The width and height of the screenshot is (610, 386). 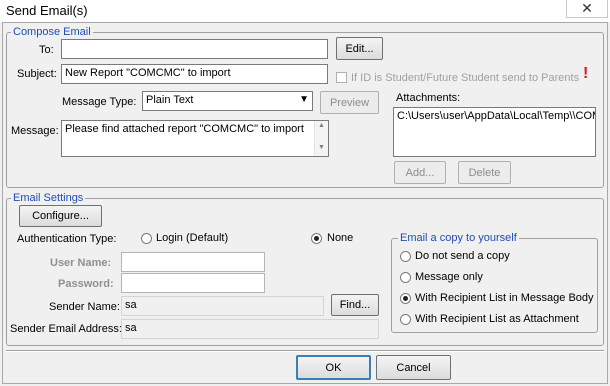 I want to click on scroll-down-icon: ▼, so click(x=321, y=148).